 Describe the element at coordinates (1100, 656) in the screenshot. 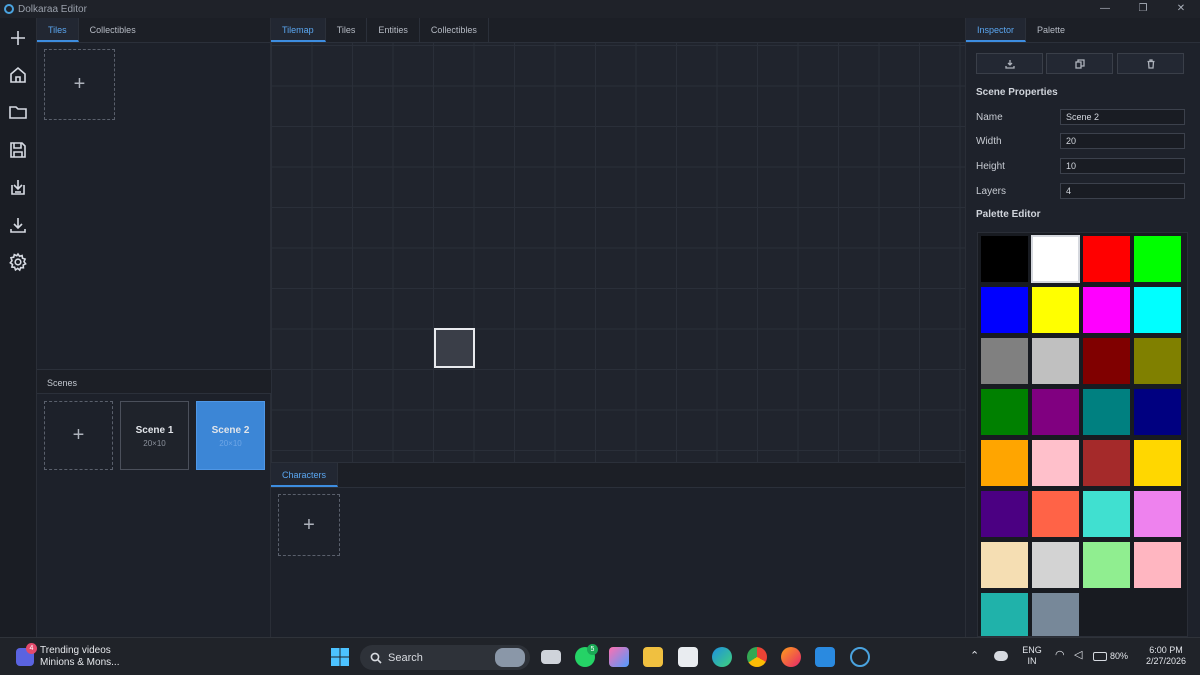

I see `battery-icon` at that location.